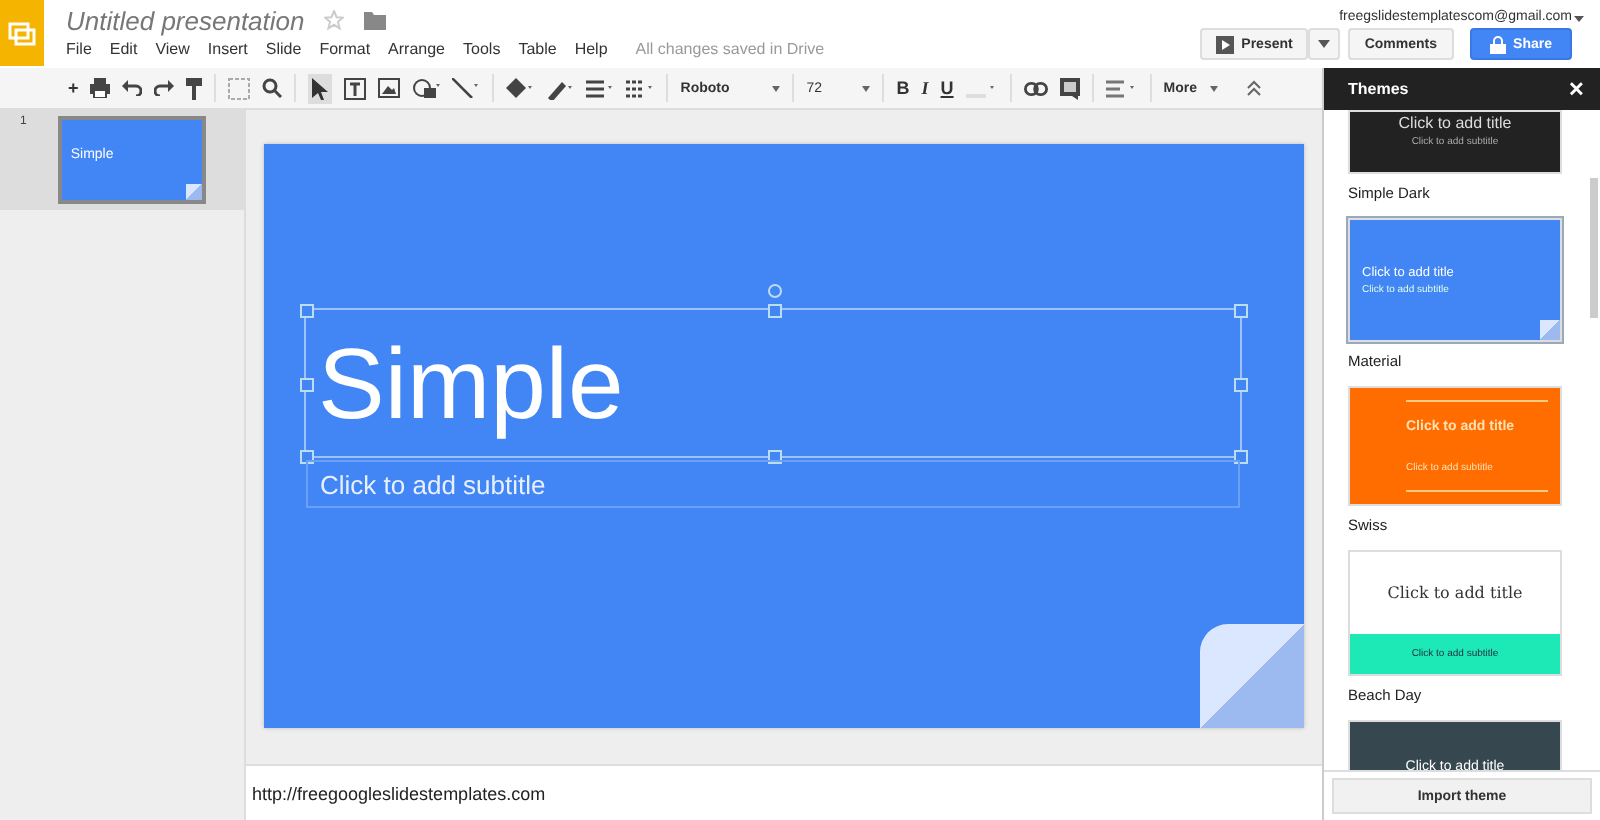 The height and width of the screenshot is (820, 1600). I want to click on menu-item: Insert, so click(227, 49).